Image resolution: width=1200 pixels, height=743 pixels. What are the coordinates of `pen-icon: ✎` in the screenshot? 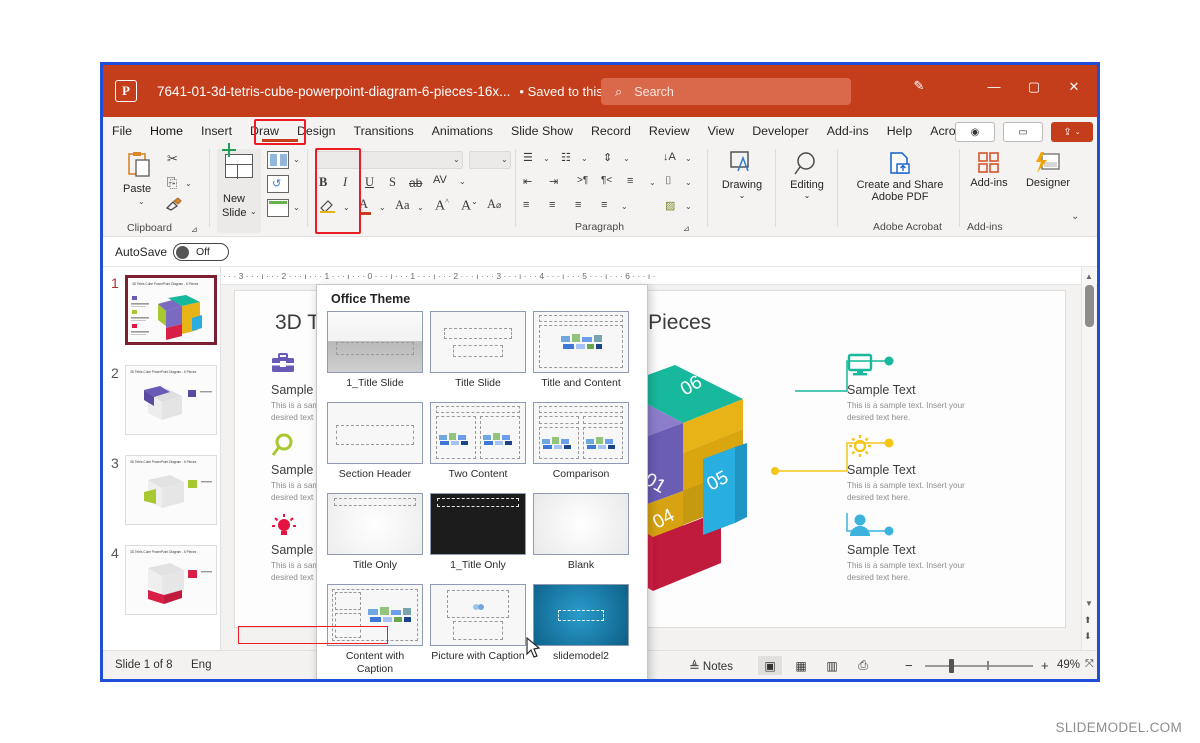 It's located at (919, 86).